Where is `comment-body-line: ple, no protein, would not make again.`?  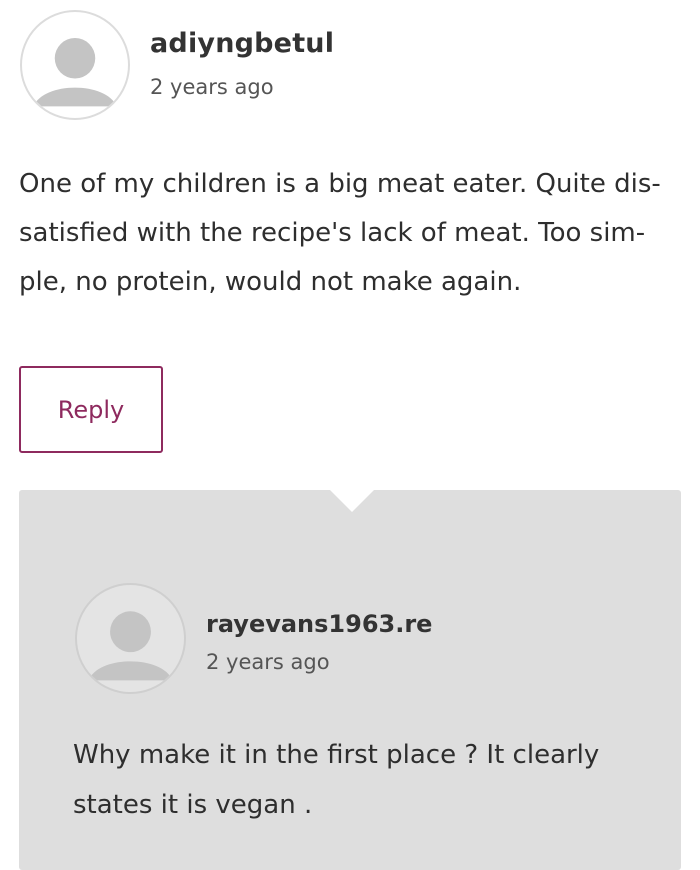 comment-body-line: ple, no protein, would not make again. is located at coordinates (270, 282).